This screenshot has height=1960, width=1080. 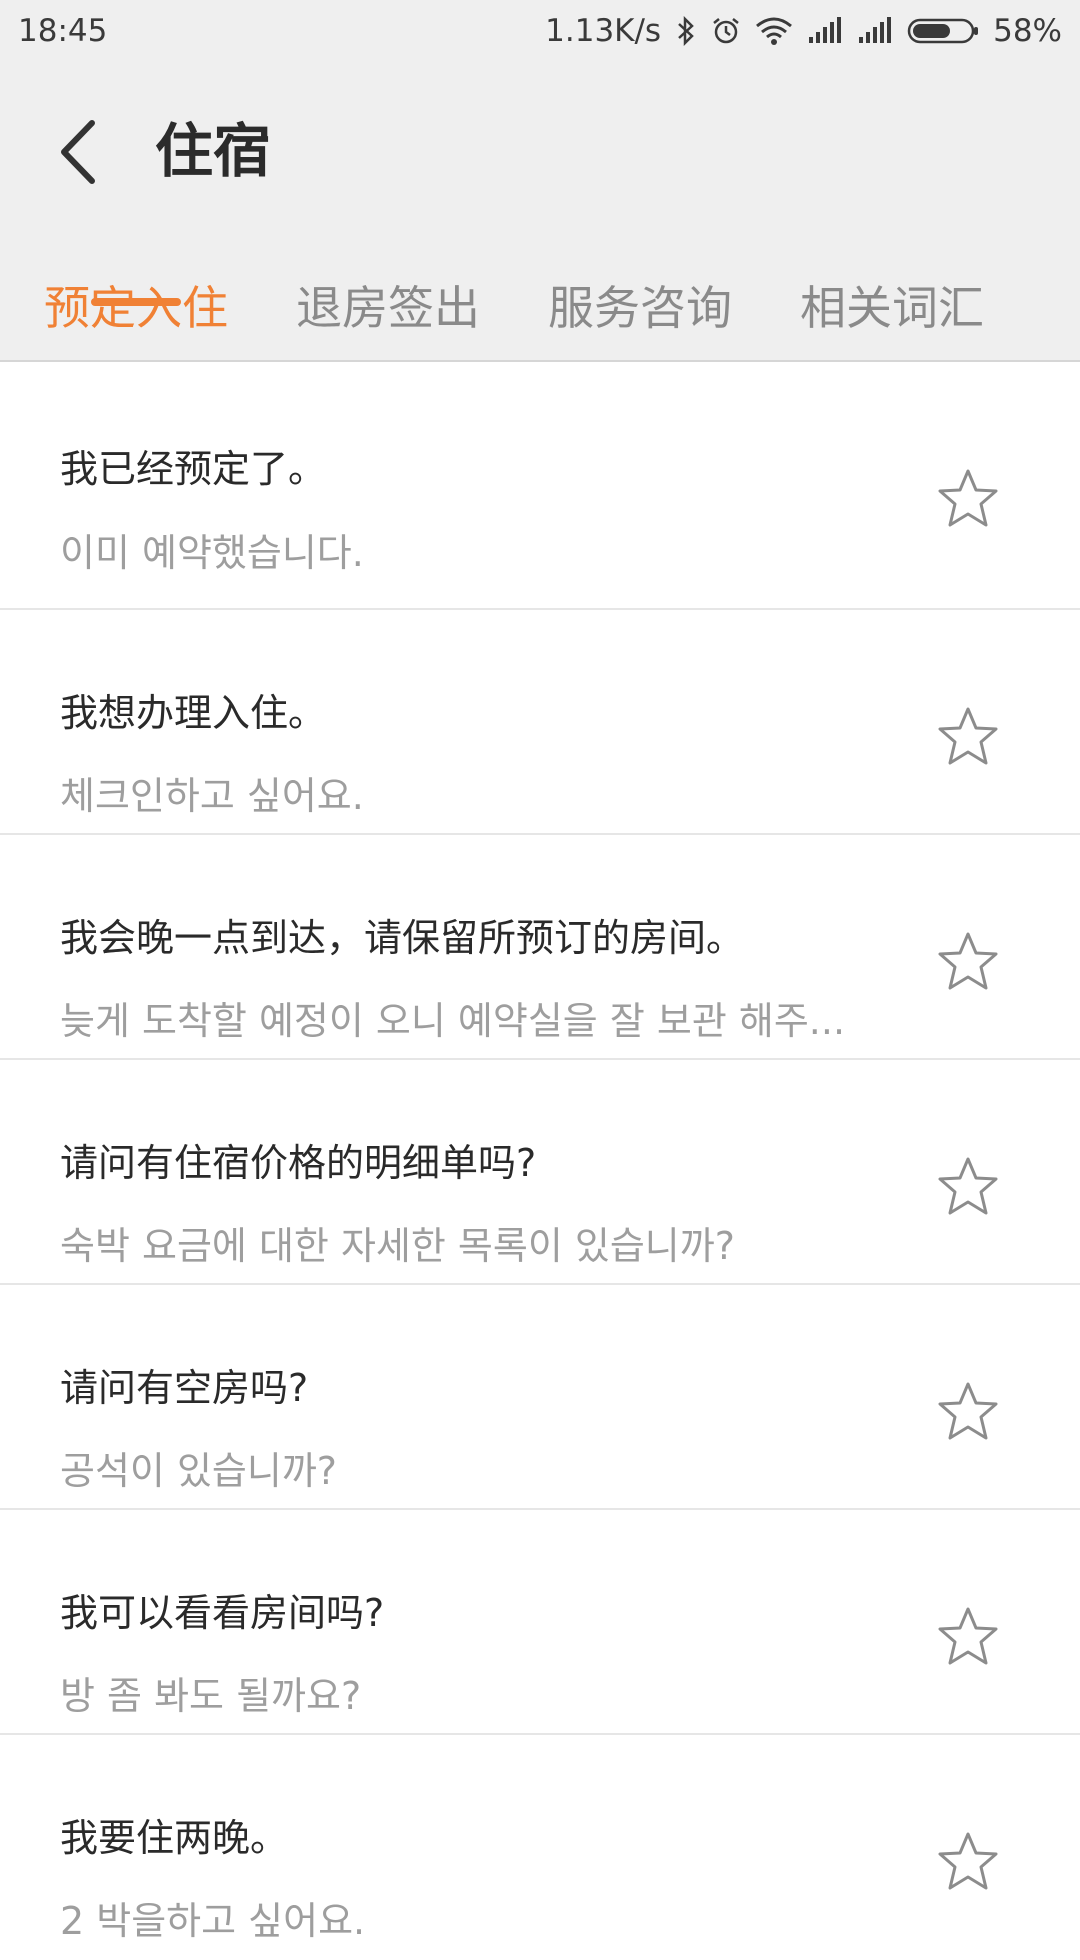 I want to click on phrase-chinese: 请问有住宿价格的明细单吗?, so click(x=298, y=1163).